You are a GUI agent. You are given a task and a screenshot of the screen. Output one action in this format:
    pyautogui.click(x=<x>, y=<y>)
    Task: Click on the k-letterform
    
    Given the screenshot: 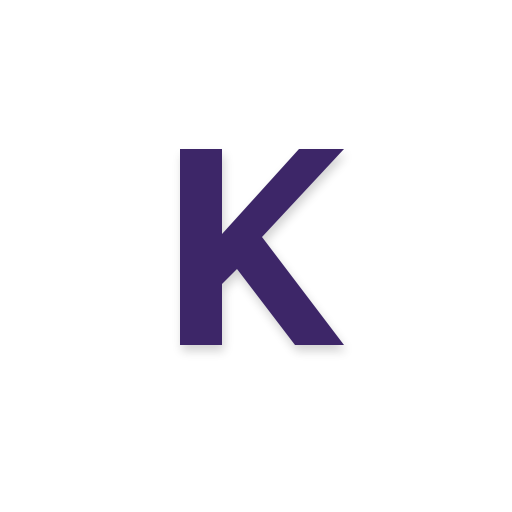 What is the action you would take?
    pyautogui.click(x=262, y=247)
    